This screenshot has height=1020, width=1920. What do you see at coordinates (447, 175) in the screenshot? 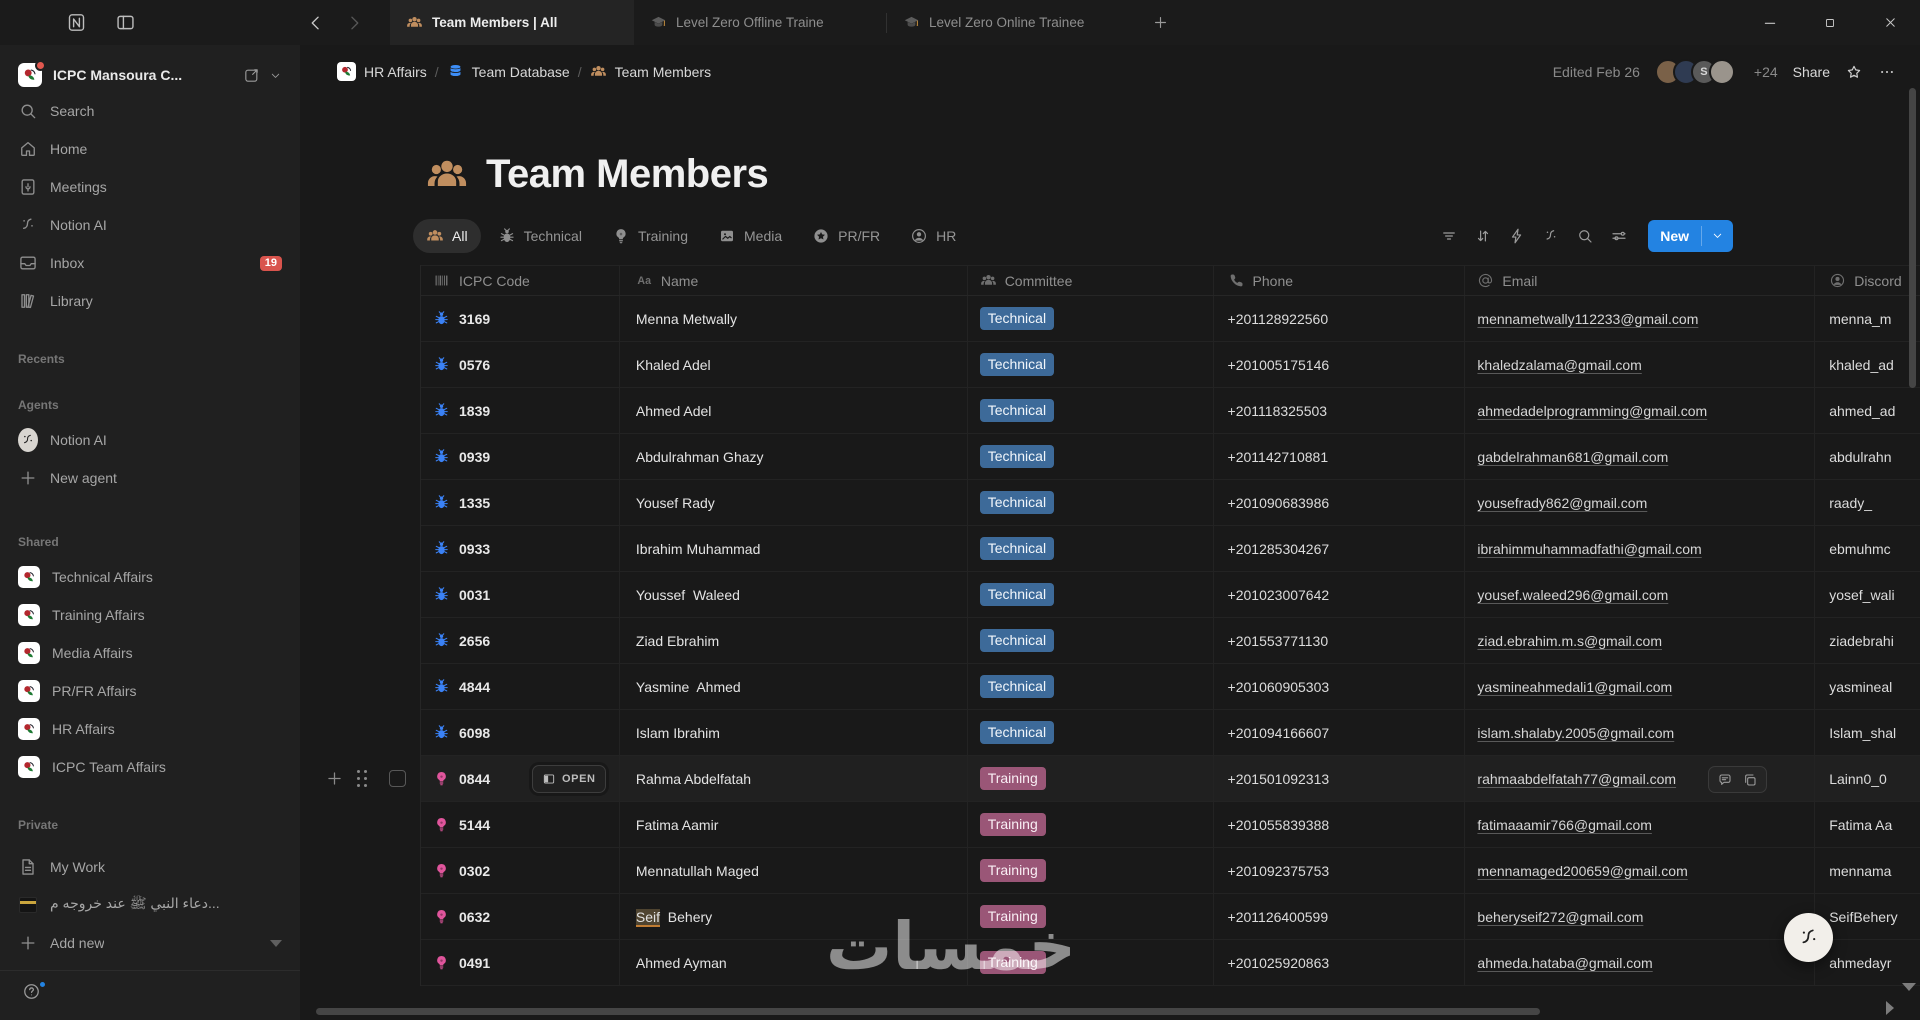
I see `page-icon-people` at bounding box center [447, 175].